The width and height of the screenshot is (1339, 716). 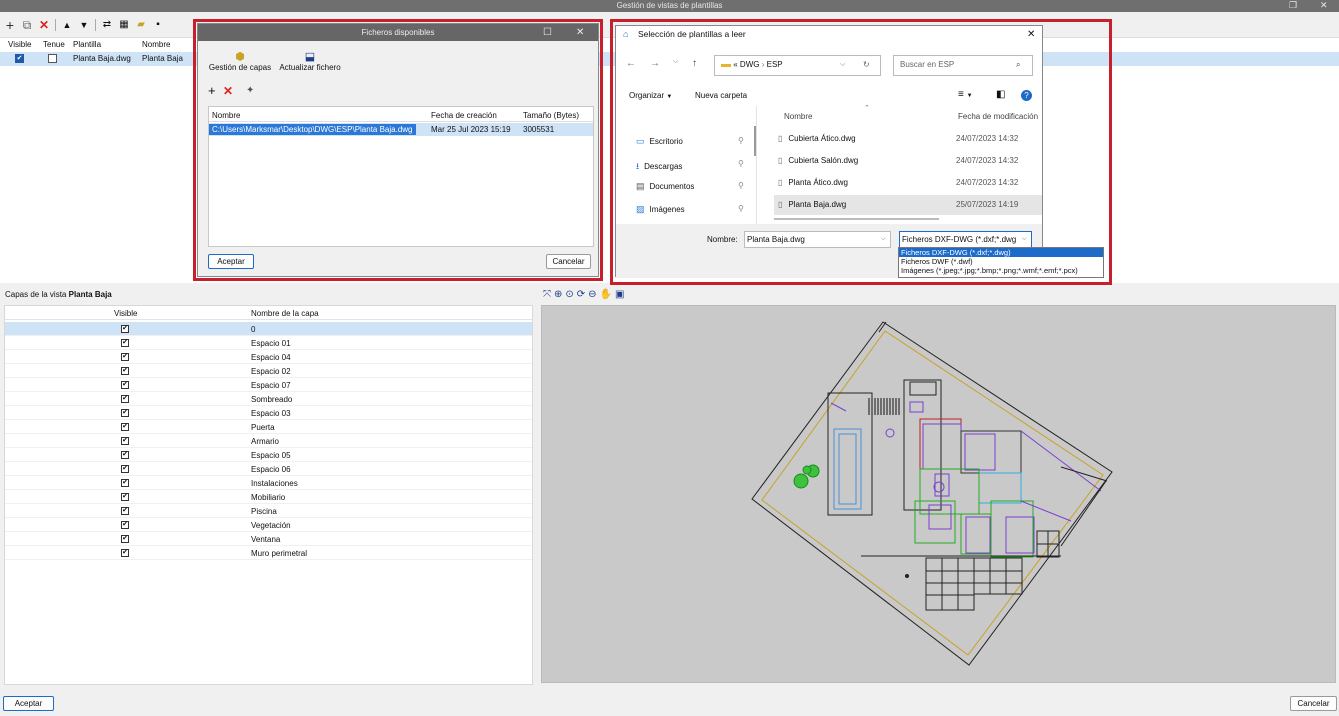 I want to click on table-row: ✔ Espacio 07, so click(x=268, y=385).